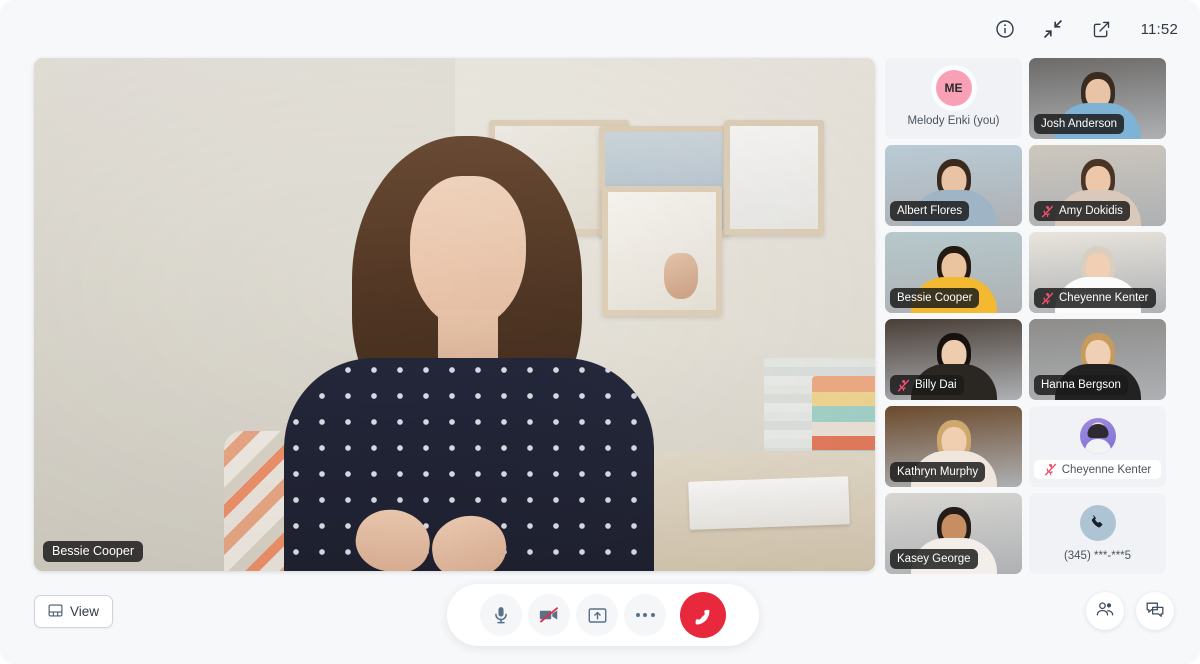  I want to click on more-options-icon, so click(645, 615).